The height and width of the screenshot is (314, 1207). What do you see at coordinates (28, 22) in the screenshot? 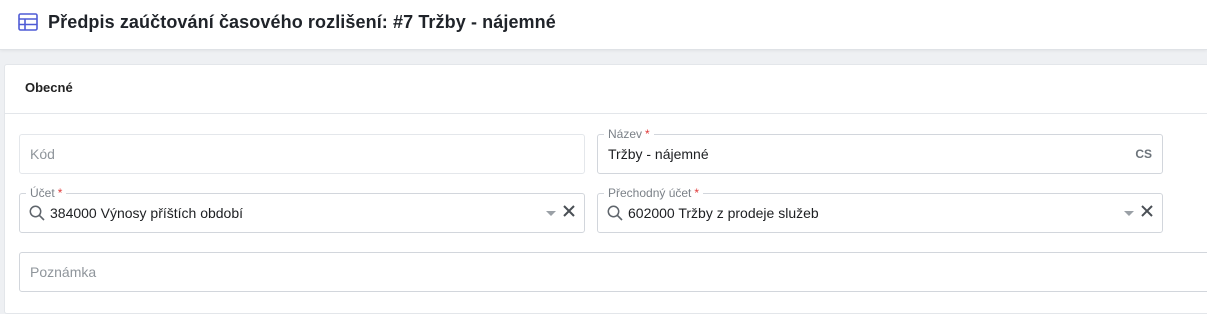
I see `table-icon` at bounding box center [28, 22].